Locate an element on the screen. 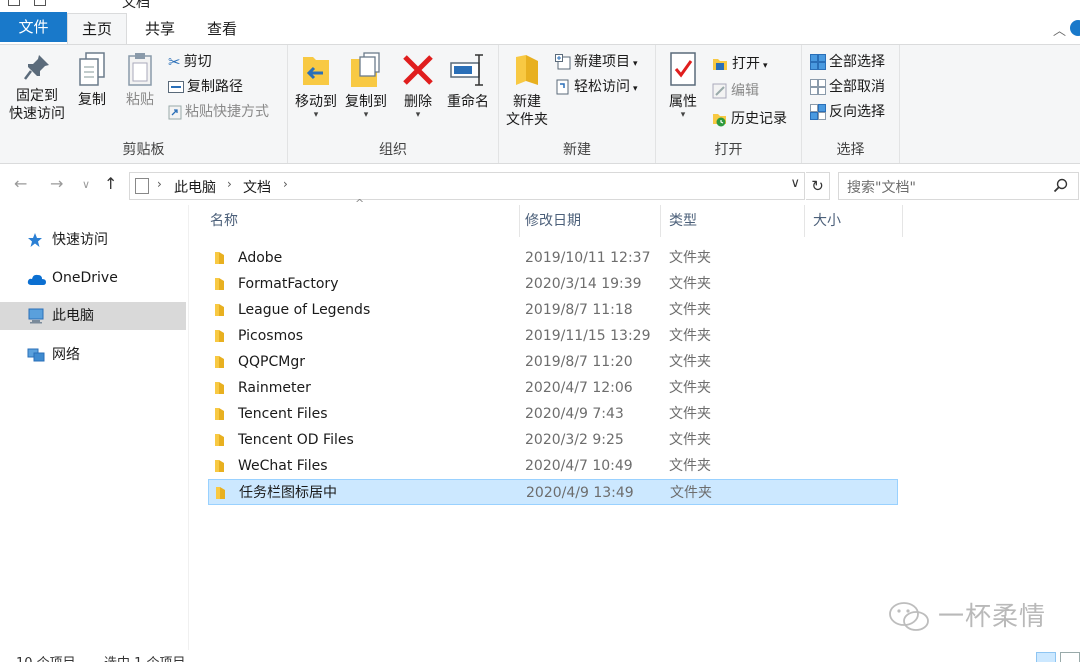 The height and width of the screenshot is (662, 1080). file-row: Rainmeter 2020/4/7 12:06 文件夹 is located at coordinates (553, 388).